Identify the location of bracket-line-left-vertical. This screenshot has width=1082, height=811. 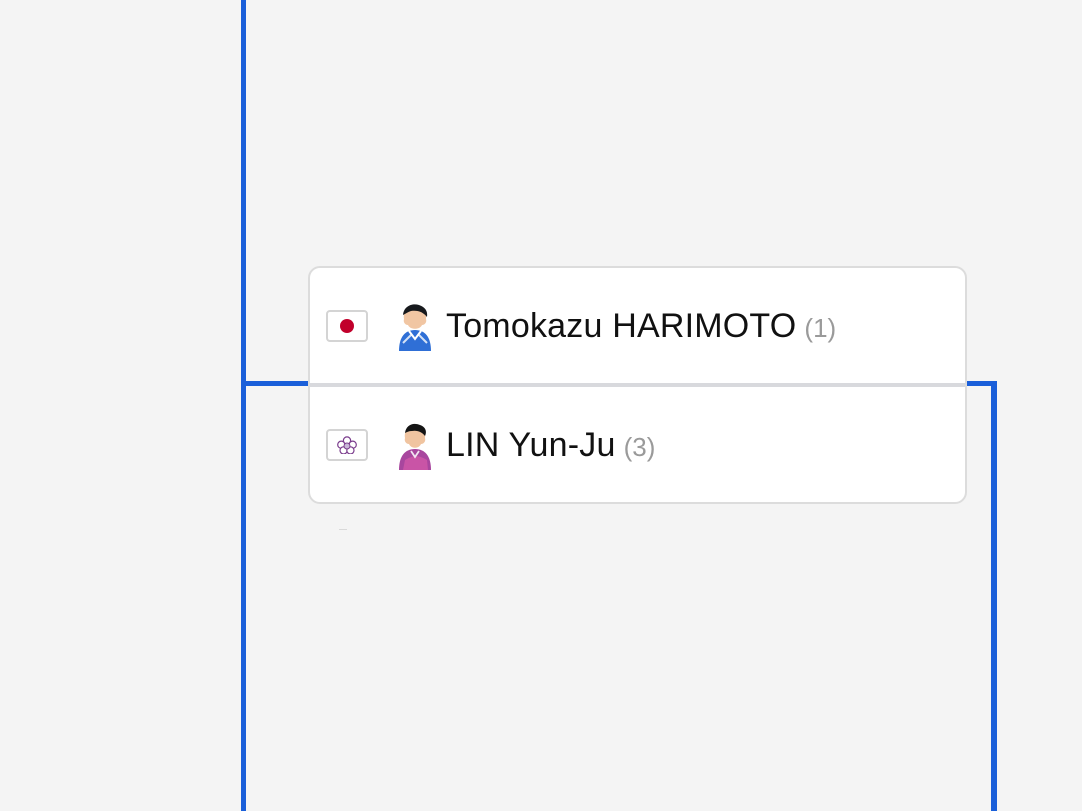
(243, 405).